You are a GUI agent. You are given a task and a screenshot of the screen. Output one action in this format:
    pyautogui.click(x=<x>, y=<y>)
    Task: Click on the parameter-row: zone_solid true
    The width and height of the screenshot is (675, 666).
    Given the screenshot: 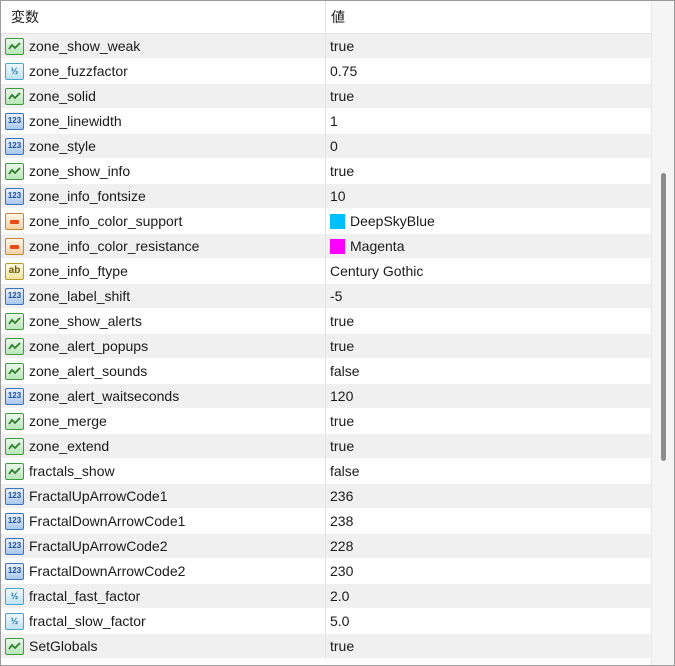 What is the action you would take?
    pyautogui.click(x=326, y=96)
    